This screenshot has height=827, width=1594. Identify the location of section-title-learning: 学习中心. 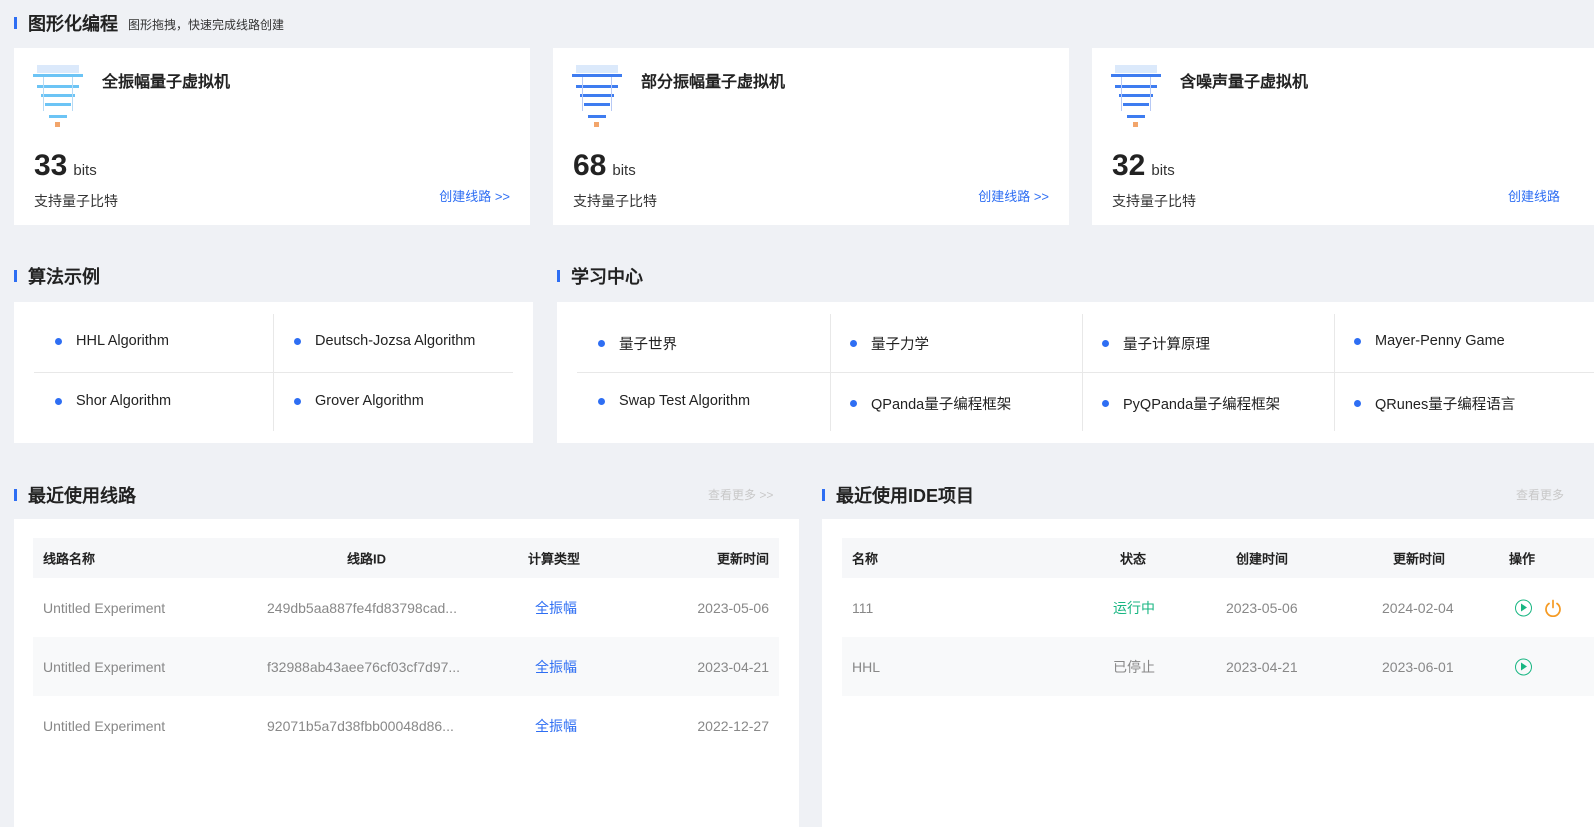
(600, 276).